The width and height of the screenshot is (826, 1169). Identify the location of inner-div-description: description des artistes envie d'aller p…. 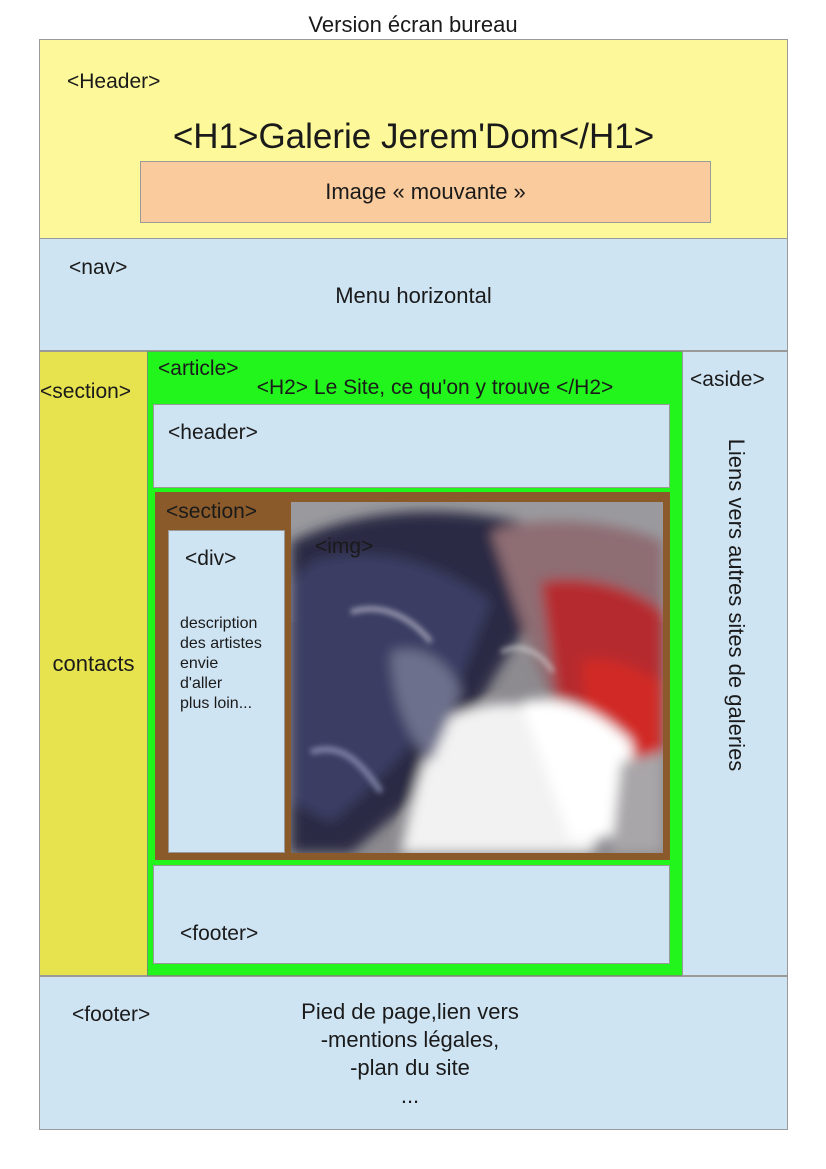
(221, 664).